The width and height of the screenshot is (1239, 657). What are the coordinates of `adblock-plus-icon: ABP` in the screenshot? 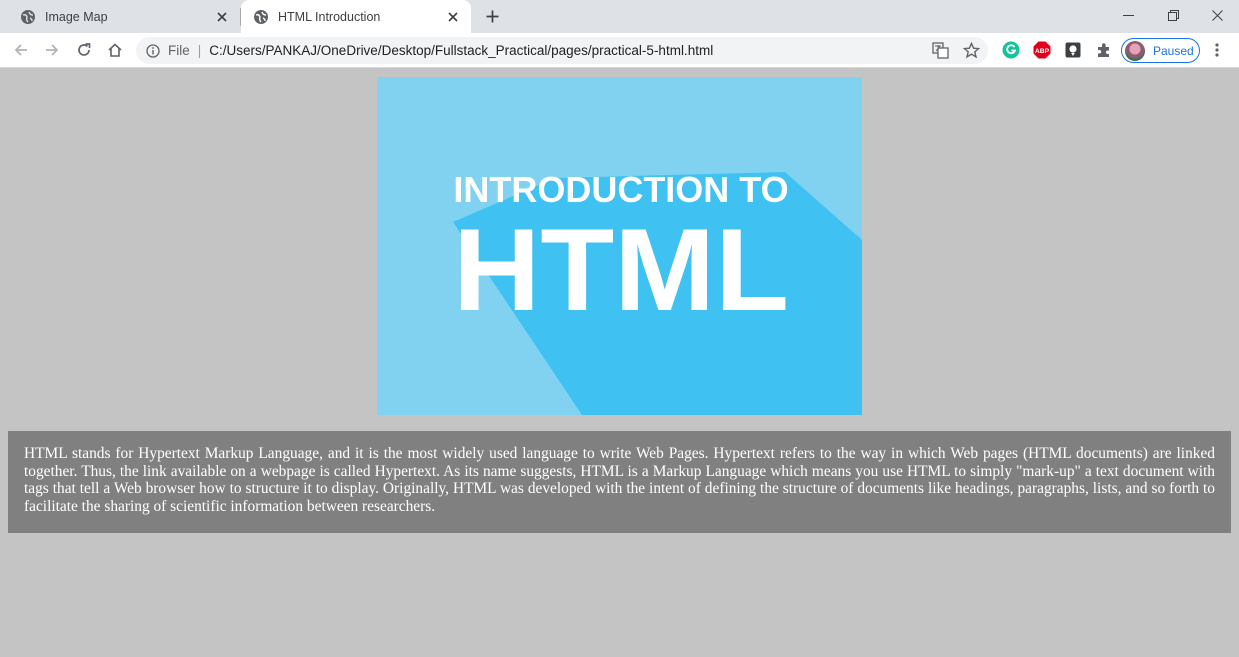 It's located at (1042, 50).